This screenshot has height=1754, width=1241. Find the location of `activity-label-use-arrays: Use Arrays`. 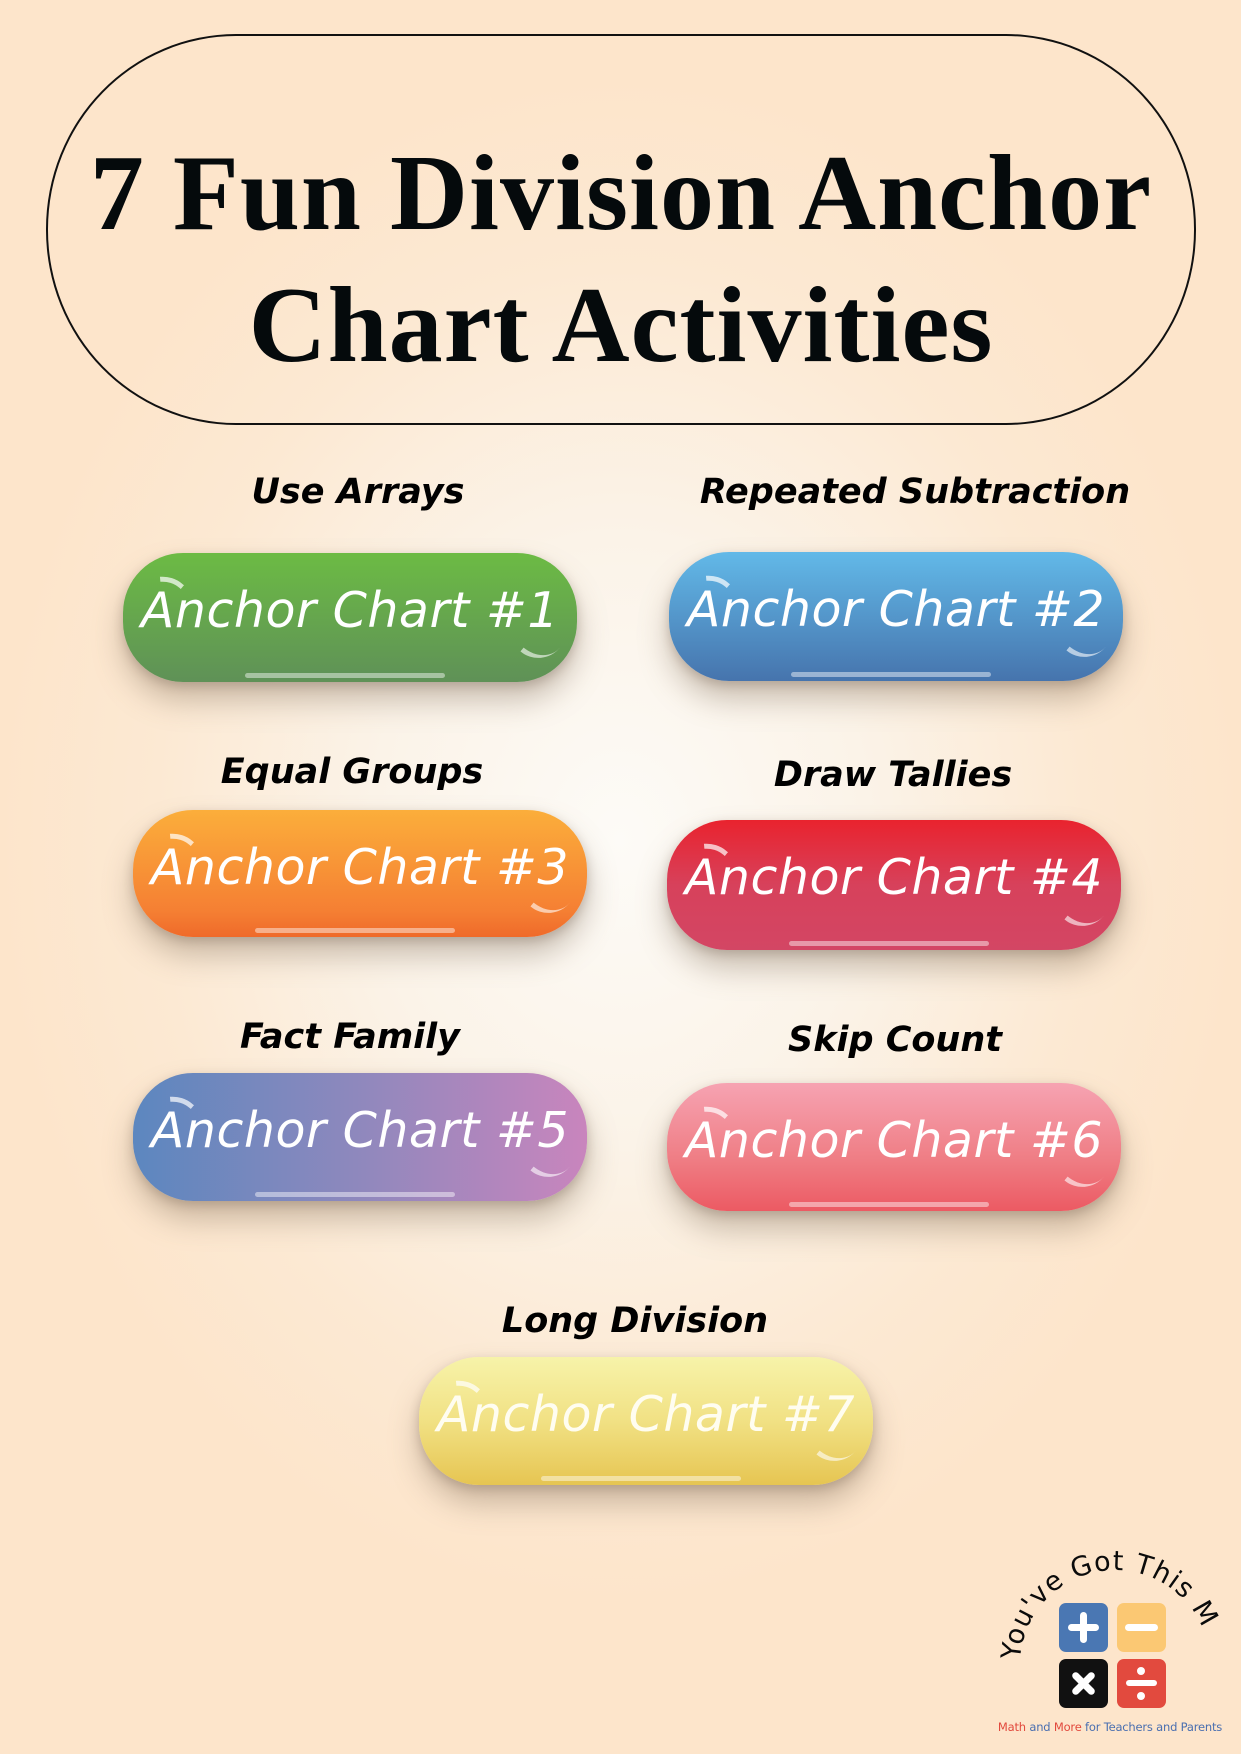

activity-label-use-arrays: Use Arrays is located at coordinates (358, 492).